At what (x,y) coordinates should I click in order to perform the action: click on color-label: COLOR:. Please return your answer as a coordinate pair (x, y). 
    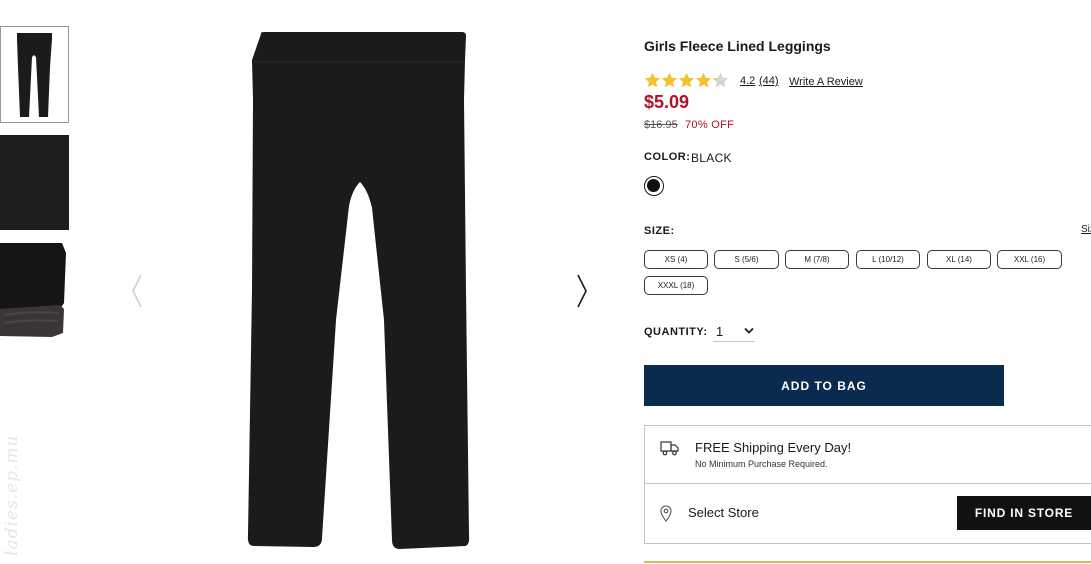
    Looking at the image, I should click on (667, 157).